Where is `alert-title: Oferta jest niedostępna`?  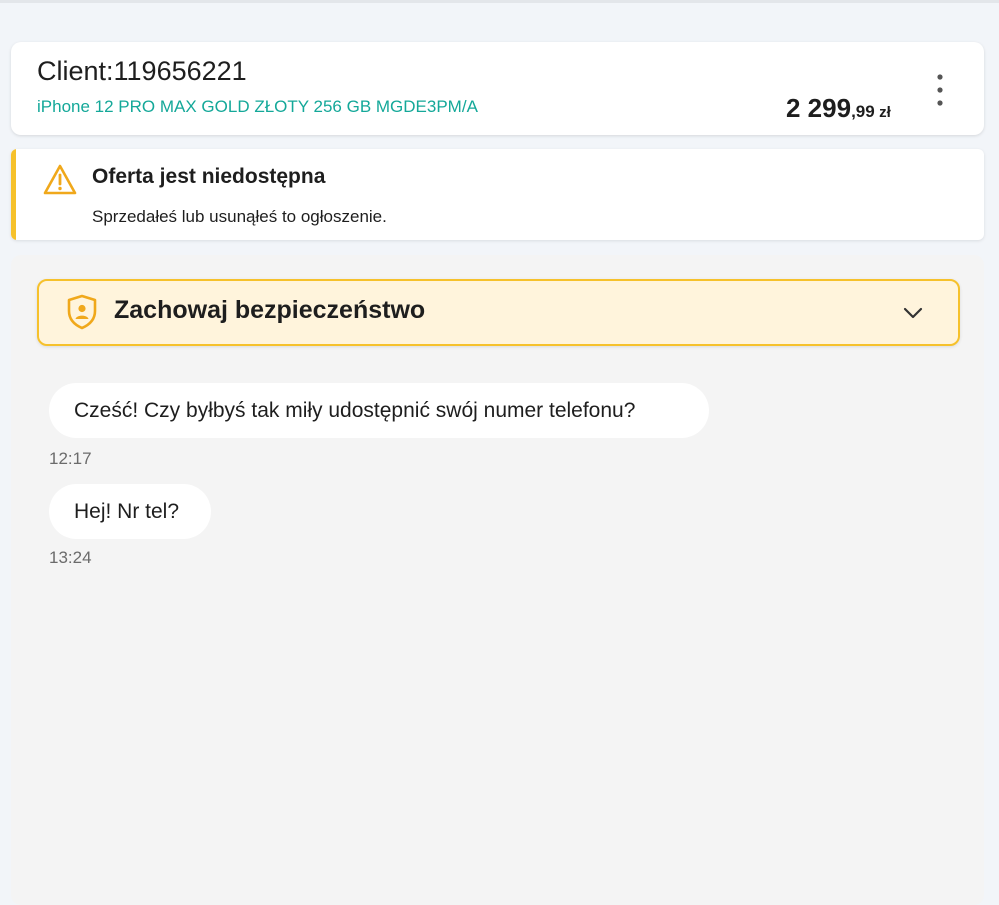 alert-title: Oferta jest niedostępna is located at coordinates (209, 176).